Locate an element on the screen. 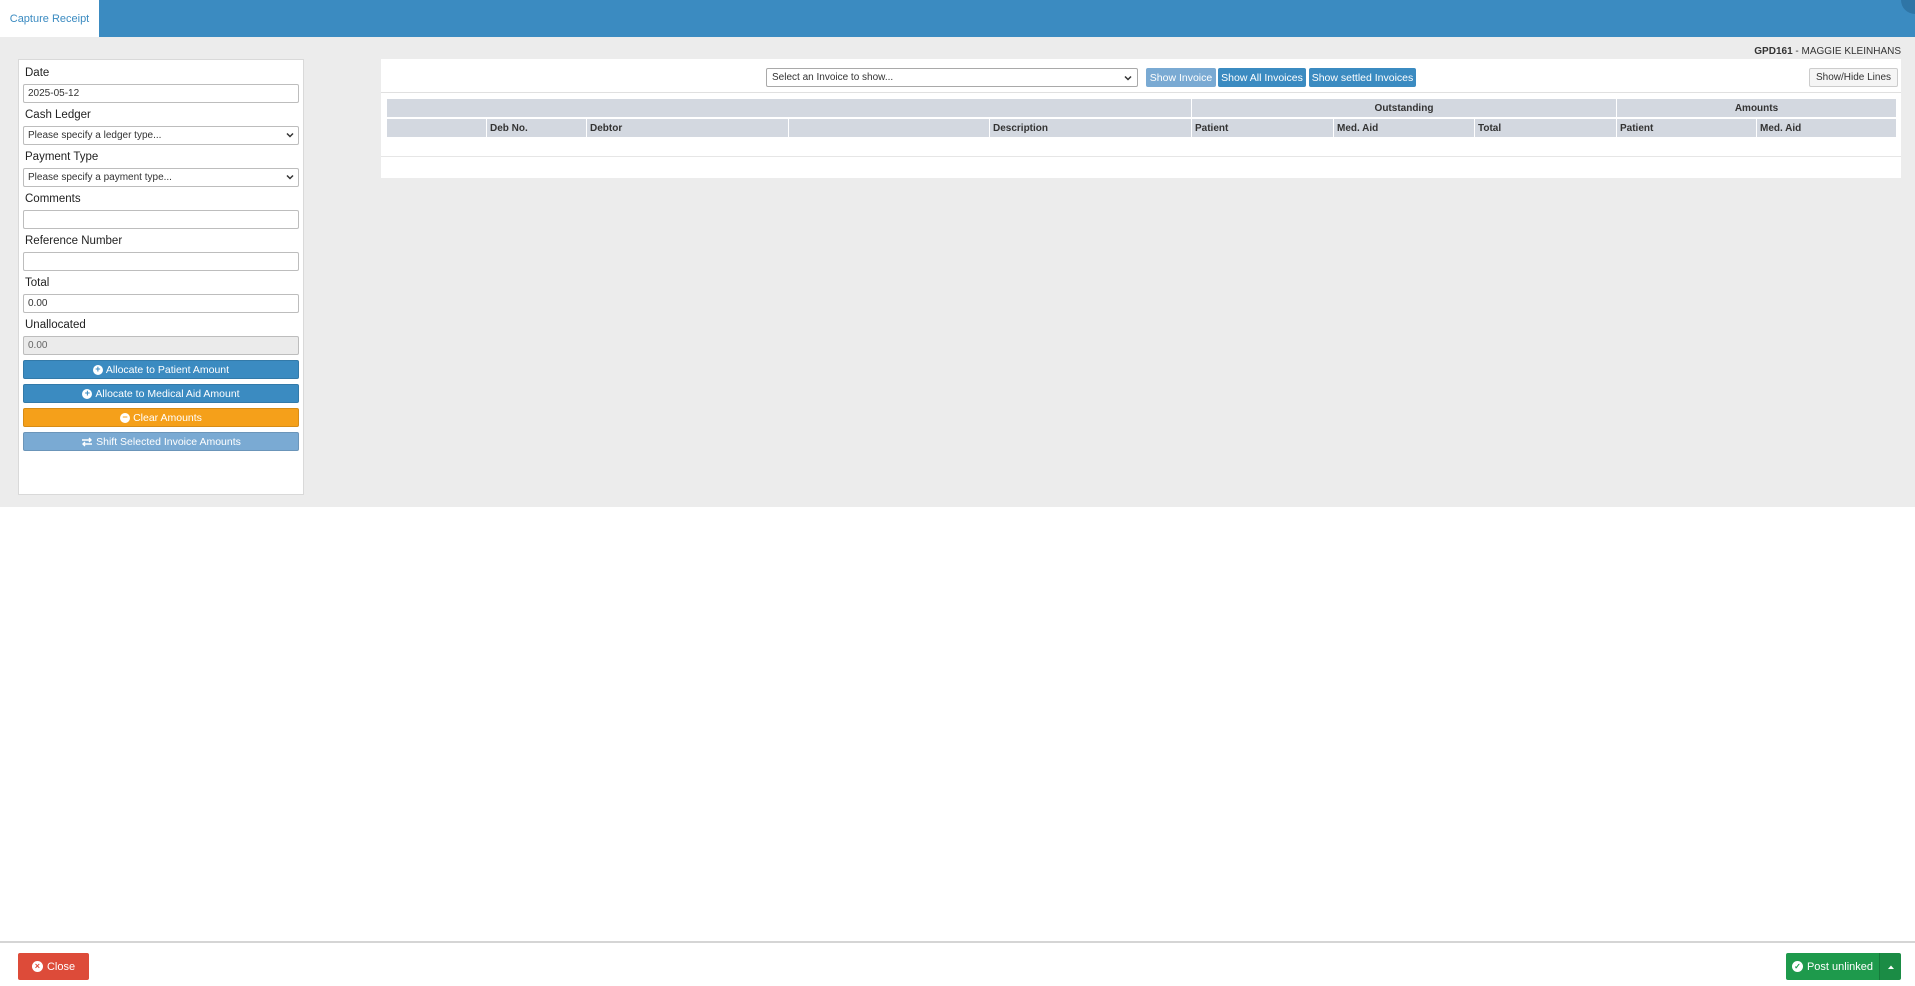 This screenshot has height=986, width=1915. total-field: 0.00 is located at coordinates (161, 303).